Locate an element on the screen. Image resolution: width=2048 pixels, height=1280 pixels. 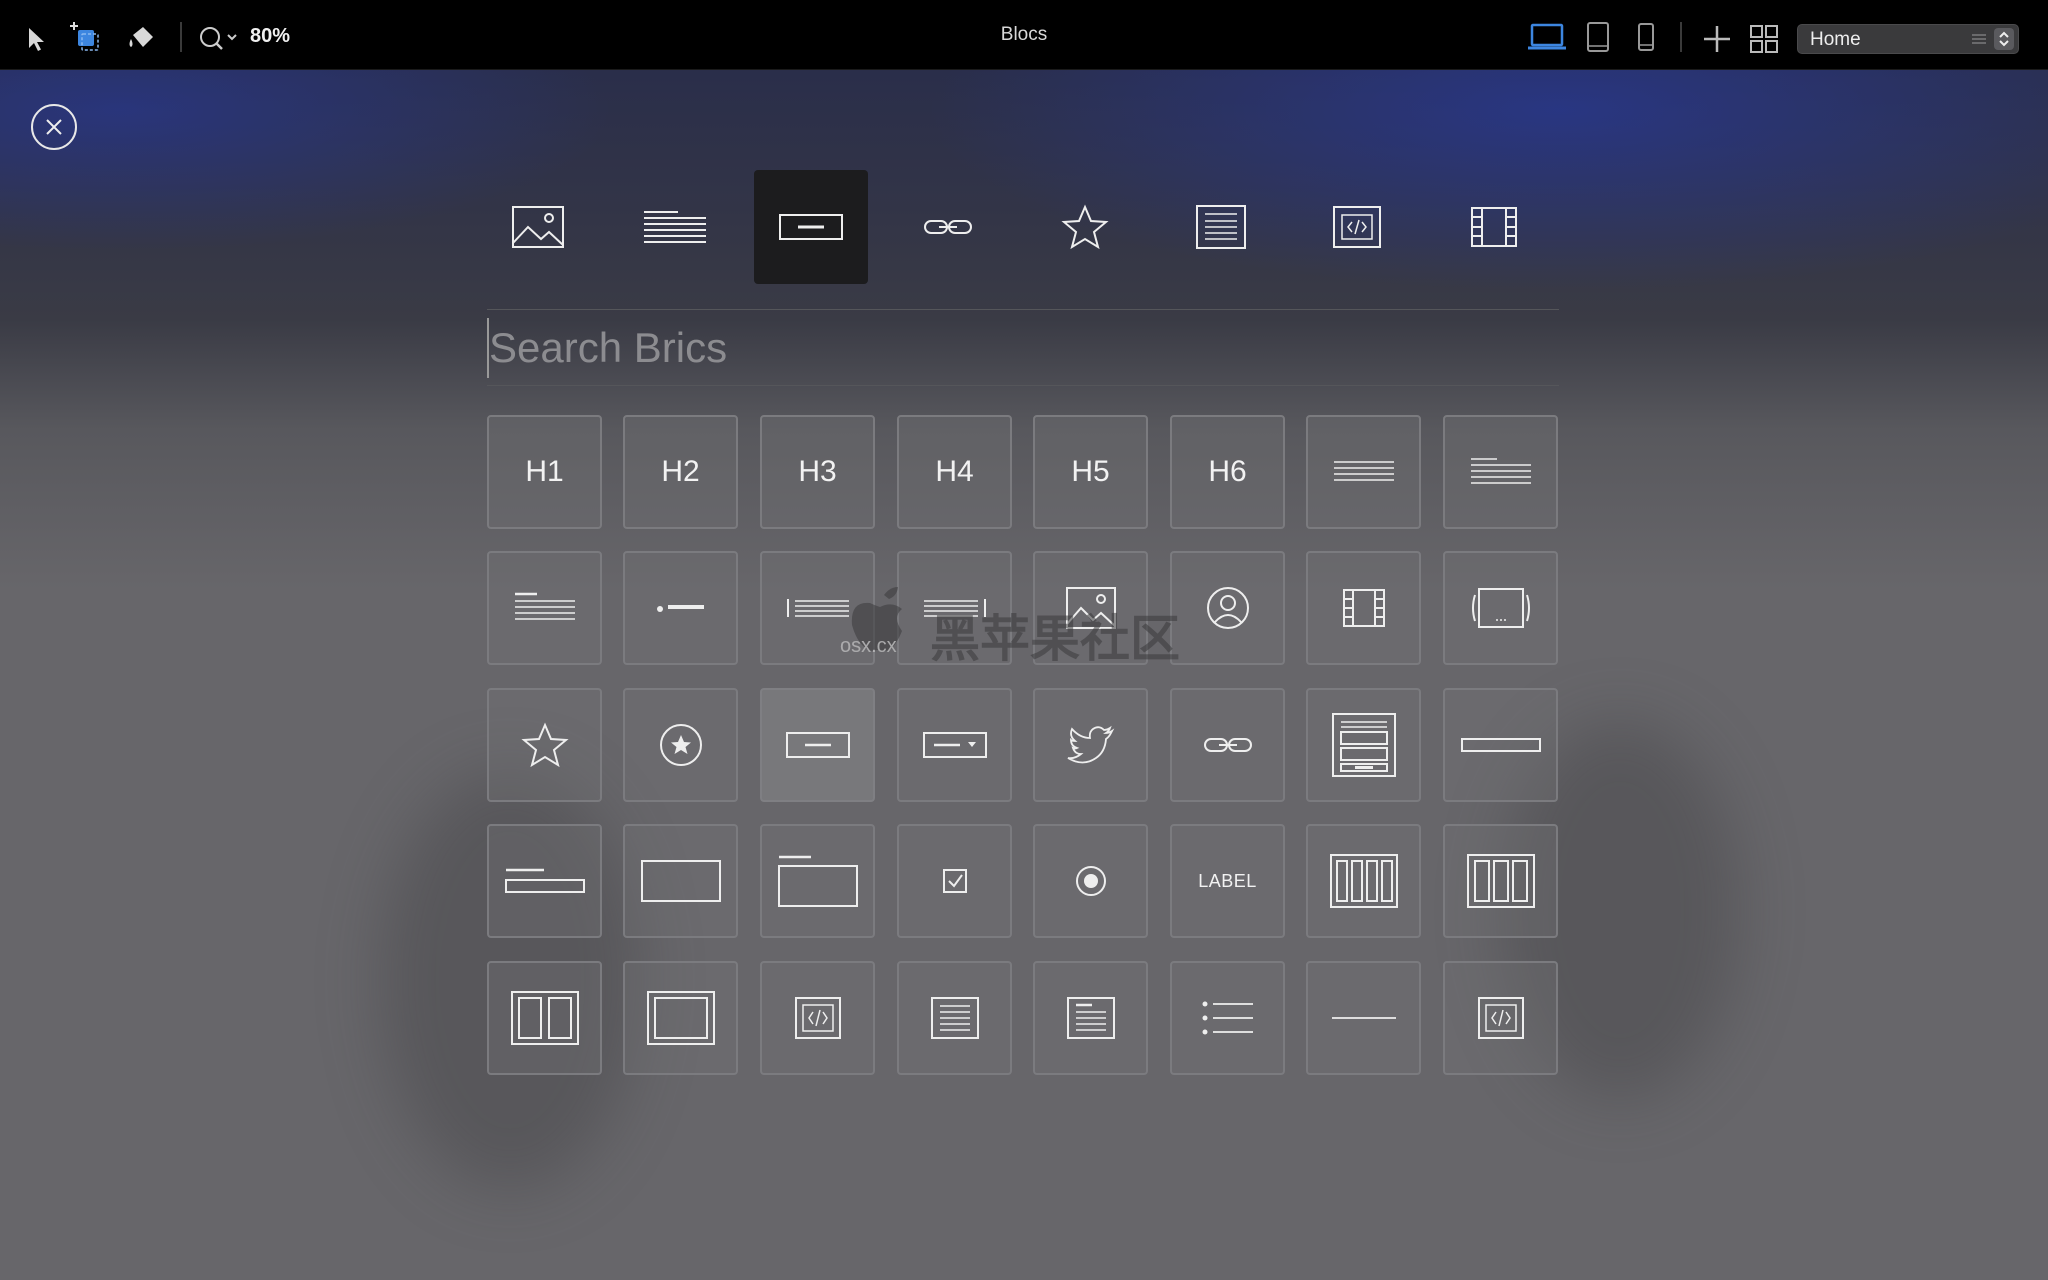
watermark-url: osx.cx is located at coordinates (868, 646).